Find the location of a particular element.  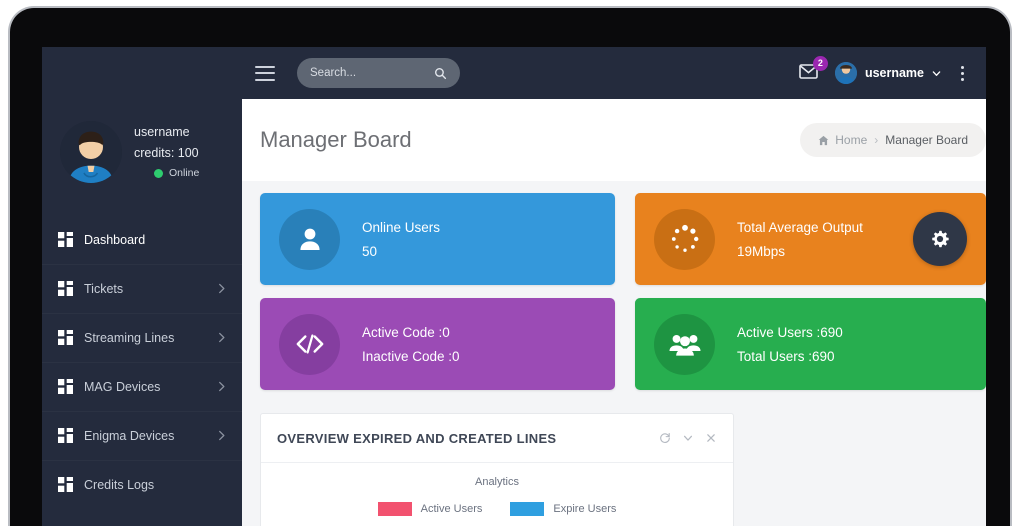

messages-badge: 2 is located at coordinates (820, 63).